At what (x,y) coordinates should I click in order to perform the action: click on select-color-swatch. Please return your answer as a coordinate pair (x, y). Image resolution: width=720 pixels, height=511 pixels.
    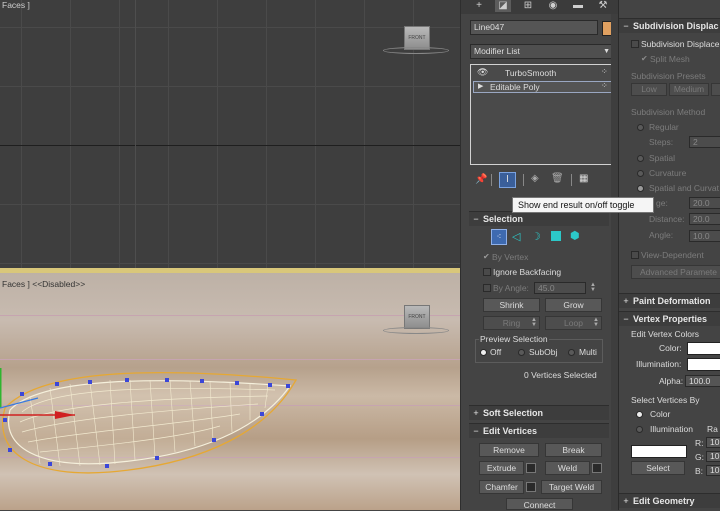
    Looking at the image, I should click on (659, 451).